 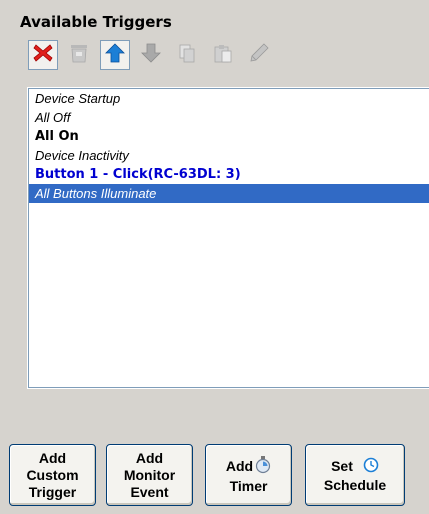 I want to click on pencil-icon, so click(x=259, y=55).